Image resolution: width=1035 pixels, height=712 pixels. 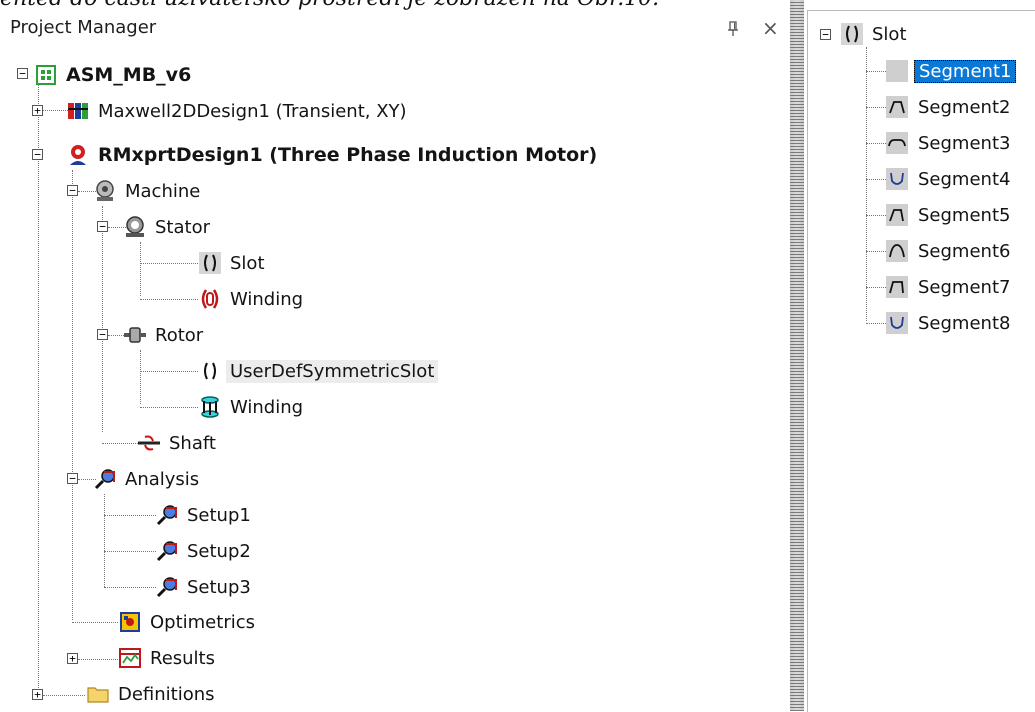 I want to click on winding-icon, so click(x=210, y=299).